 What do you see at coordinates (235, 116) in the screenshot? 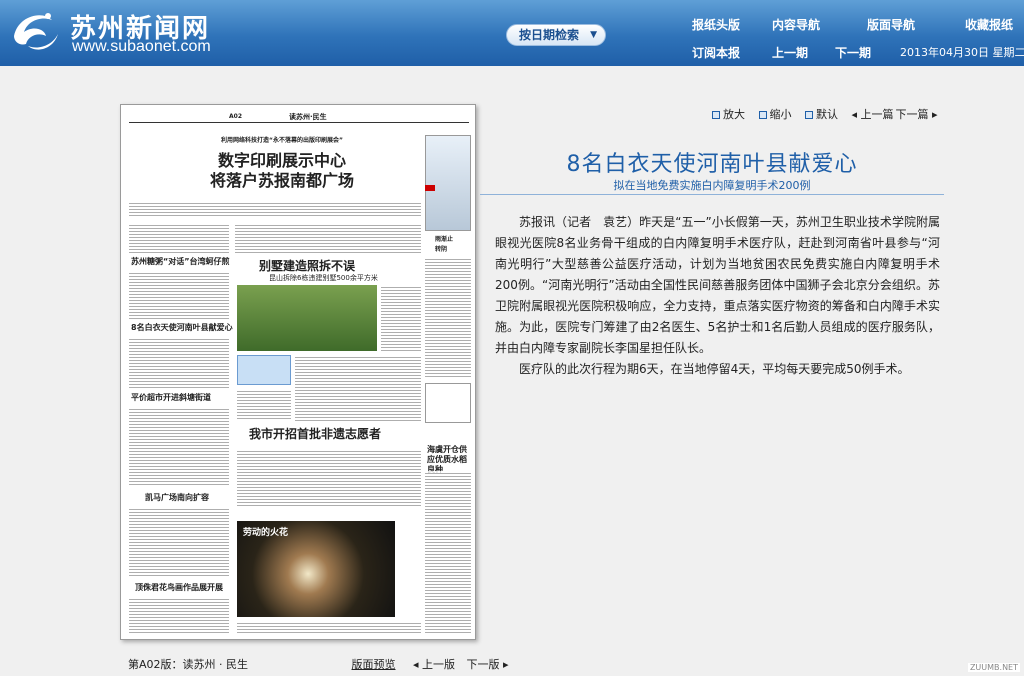
I see `page-number: A02` at bounding box center [235, 116].